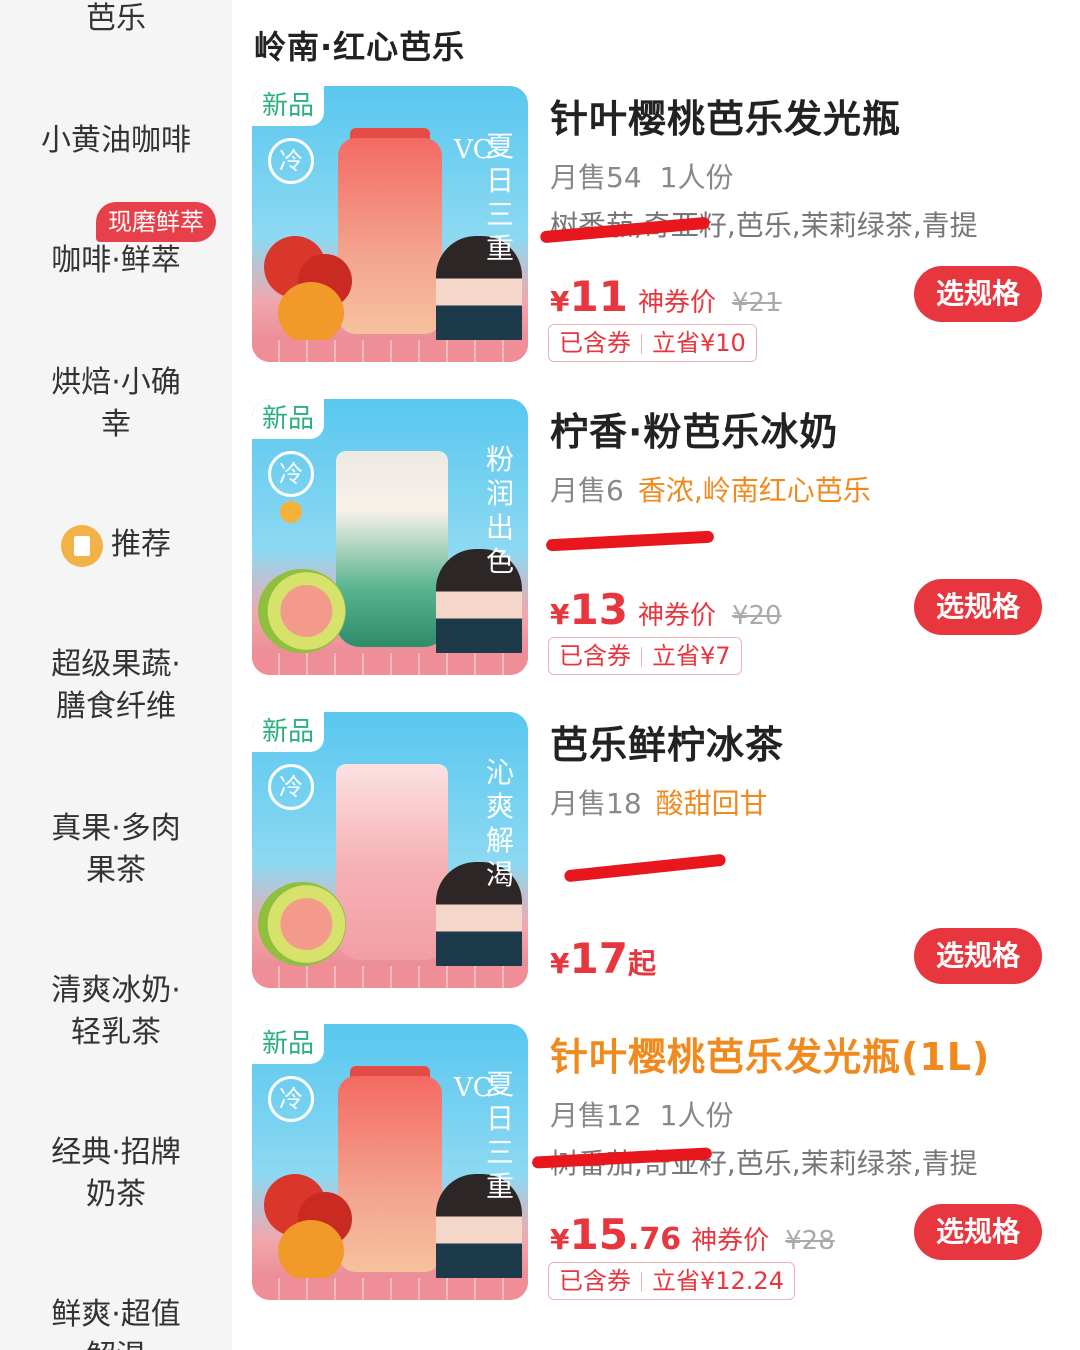 The height and width of the screenshot is (1350, 1080). I want to click on sidebar-item-recommend: 推荐, so click(116, 545).